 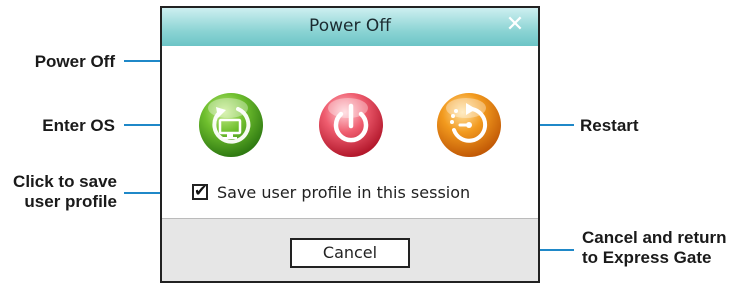 I want to click on callout-enter-os: Enter OS, so click(x=78, y=125).